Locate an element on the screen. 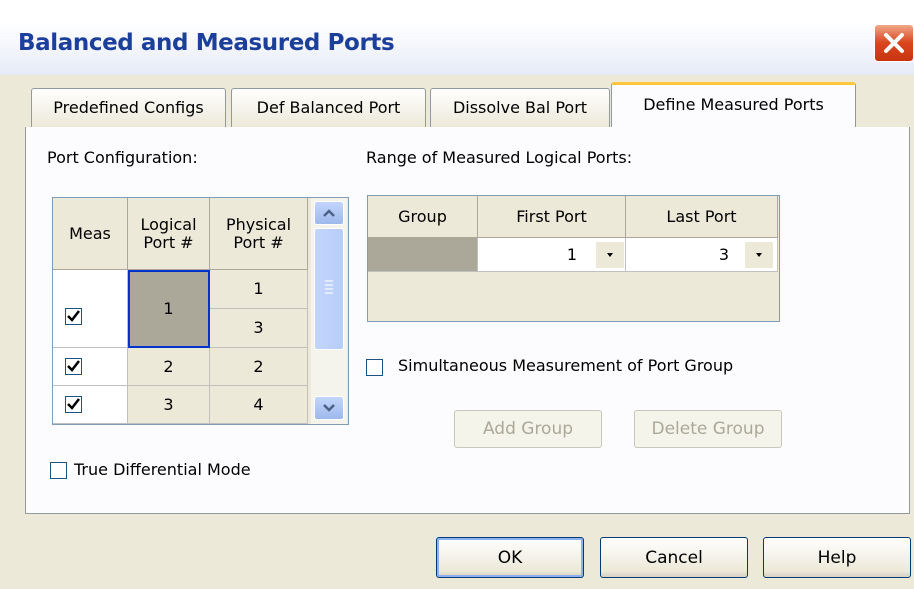 Image resolution: width=914 pixels, height=589 pixels. tab-def-balanced-port: Def Balanced Port is located at coordinates (328, 107).